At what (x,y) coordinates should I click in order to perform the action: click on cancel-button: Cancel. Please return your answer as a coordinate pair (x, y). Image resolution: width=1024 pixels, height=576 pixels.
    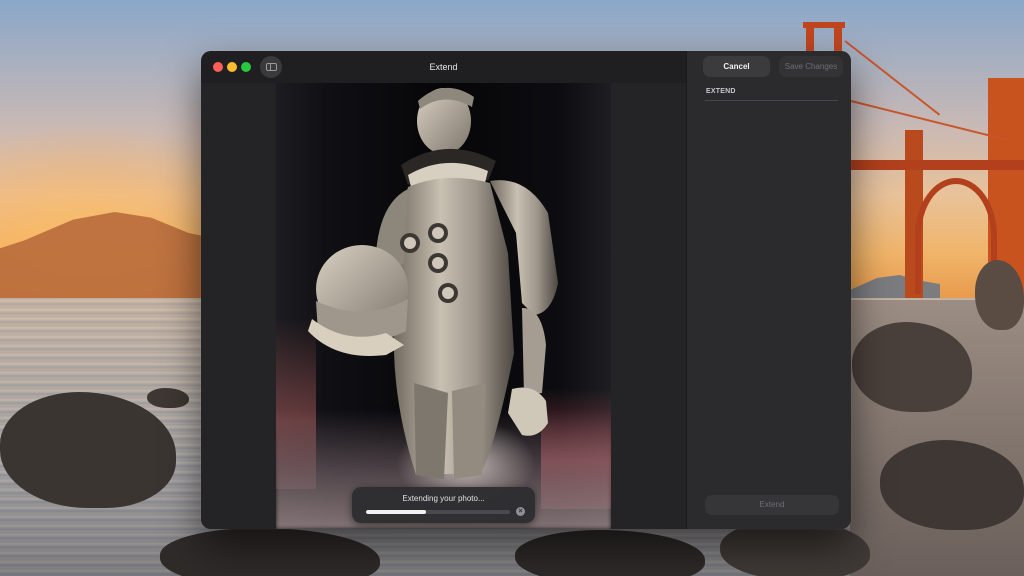
    Looking at the image, I should click on (736, 66).